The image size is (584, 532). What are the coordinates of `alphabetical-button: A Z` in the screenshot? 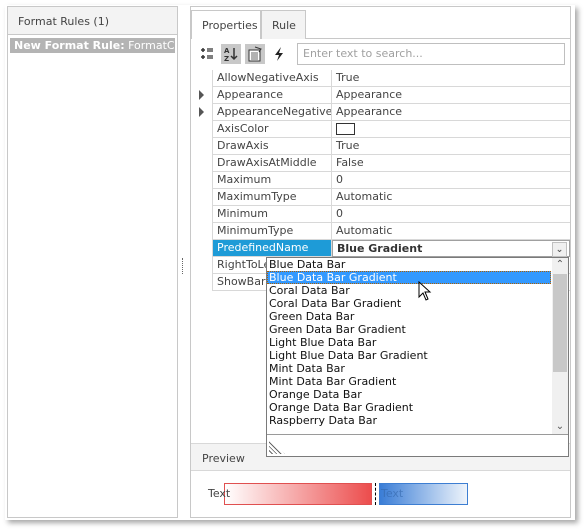 It's located at (231, 54).